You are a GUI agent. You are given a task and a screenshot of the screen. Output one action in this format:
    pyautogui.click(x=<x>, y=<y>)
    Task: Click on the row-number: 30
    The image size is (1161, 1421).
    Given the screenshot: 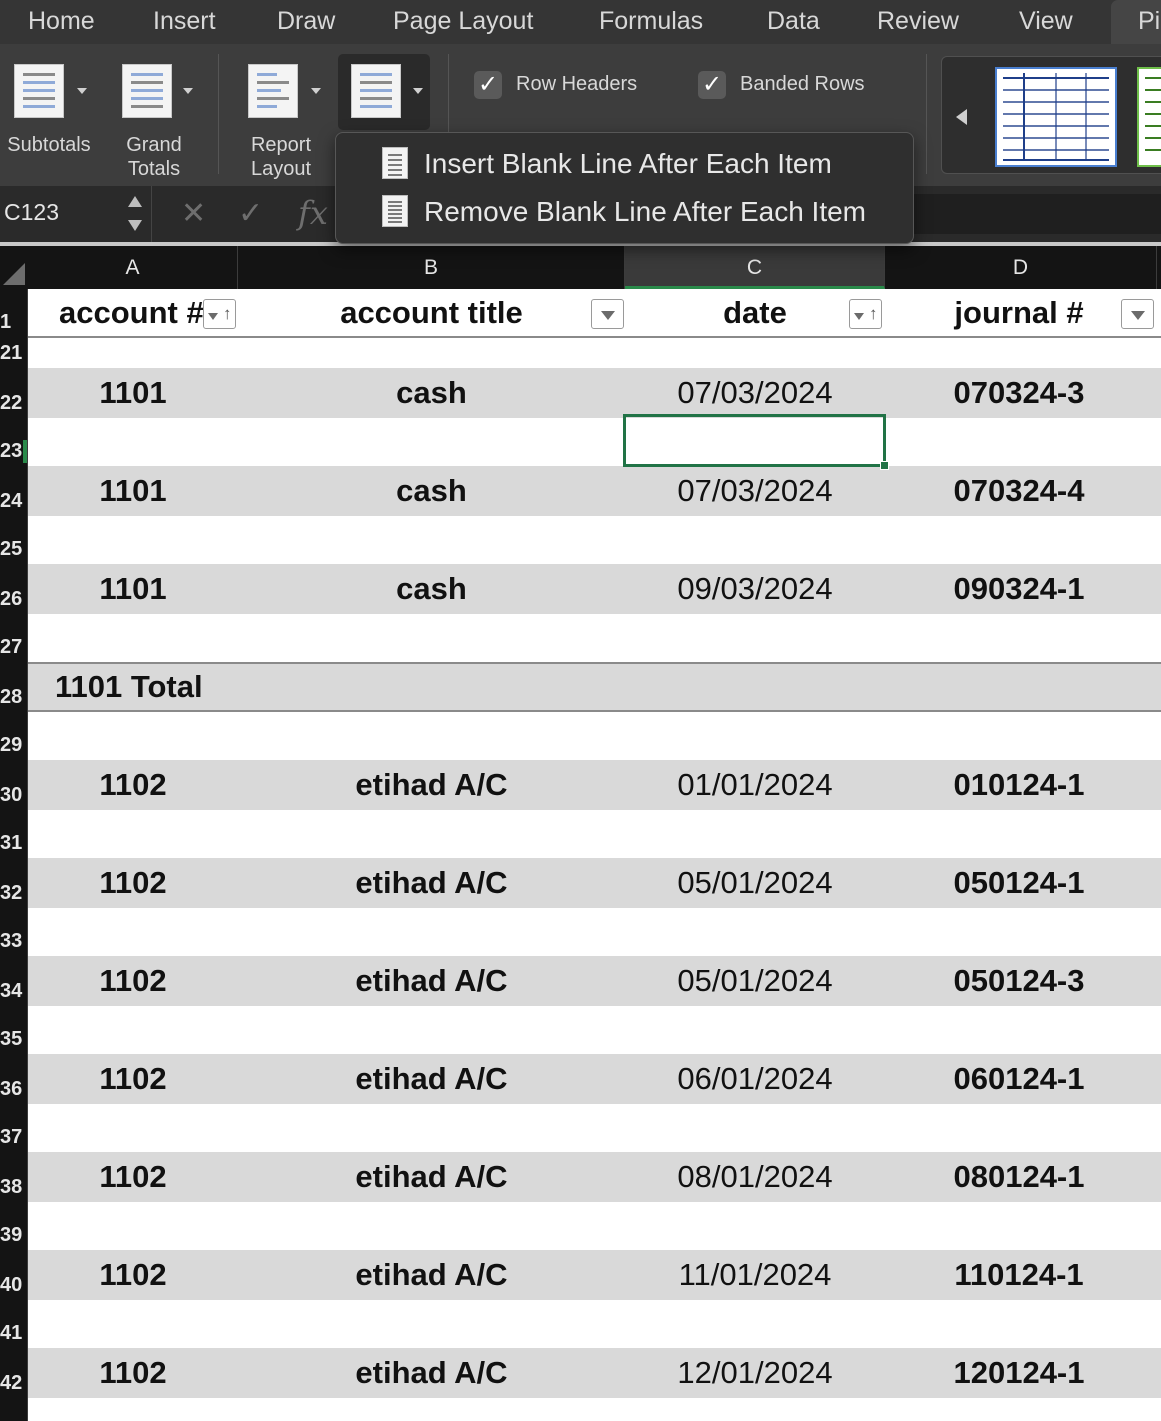 What is the action you would take?
    pyautogui.click(x=13, y=795)
    